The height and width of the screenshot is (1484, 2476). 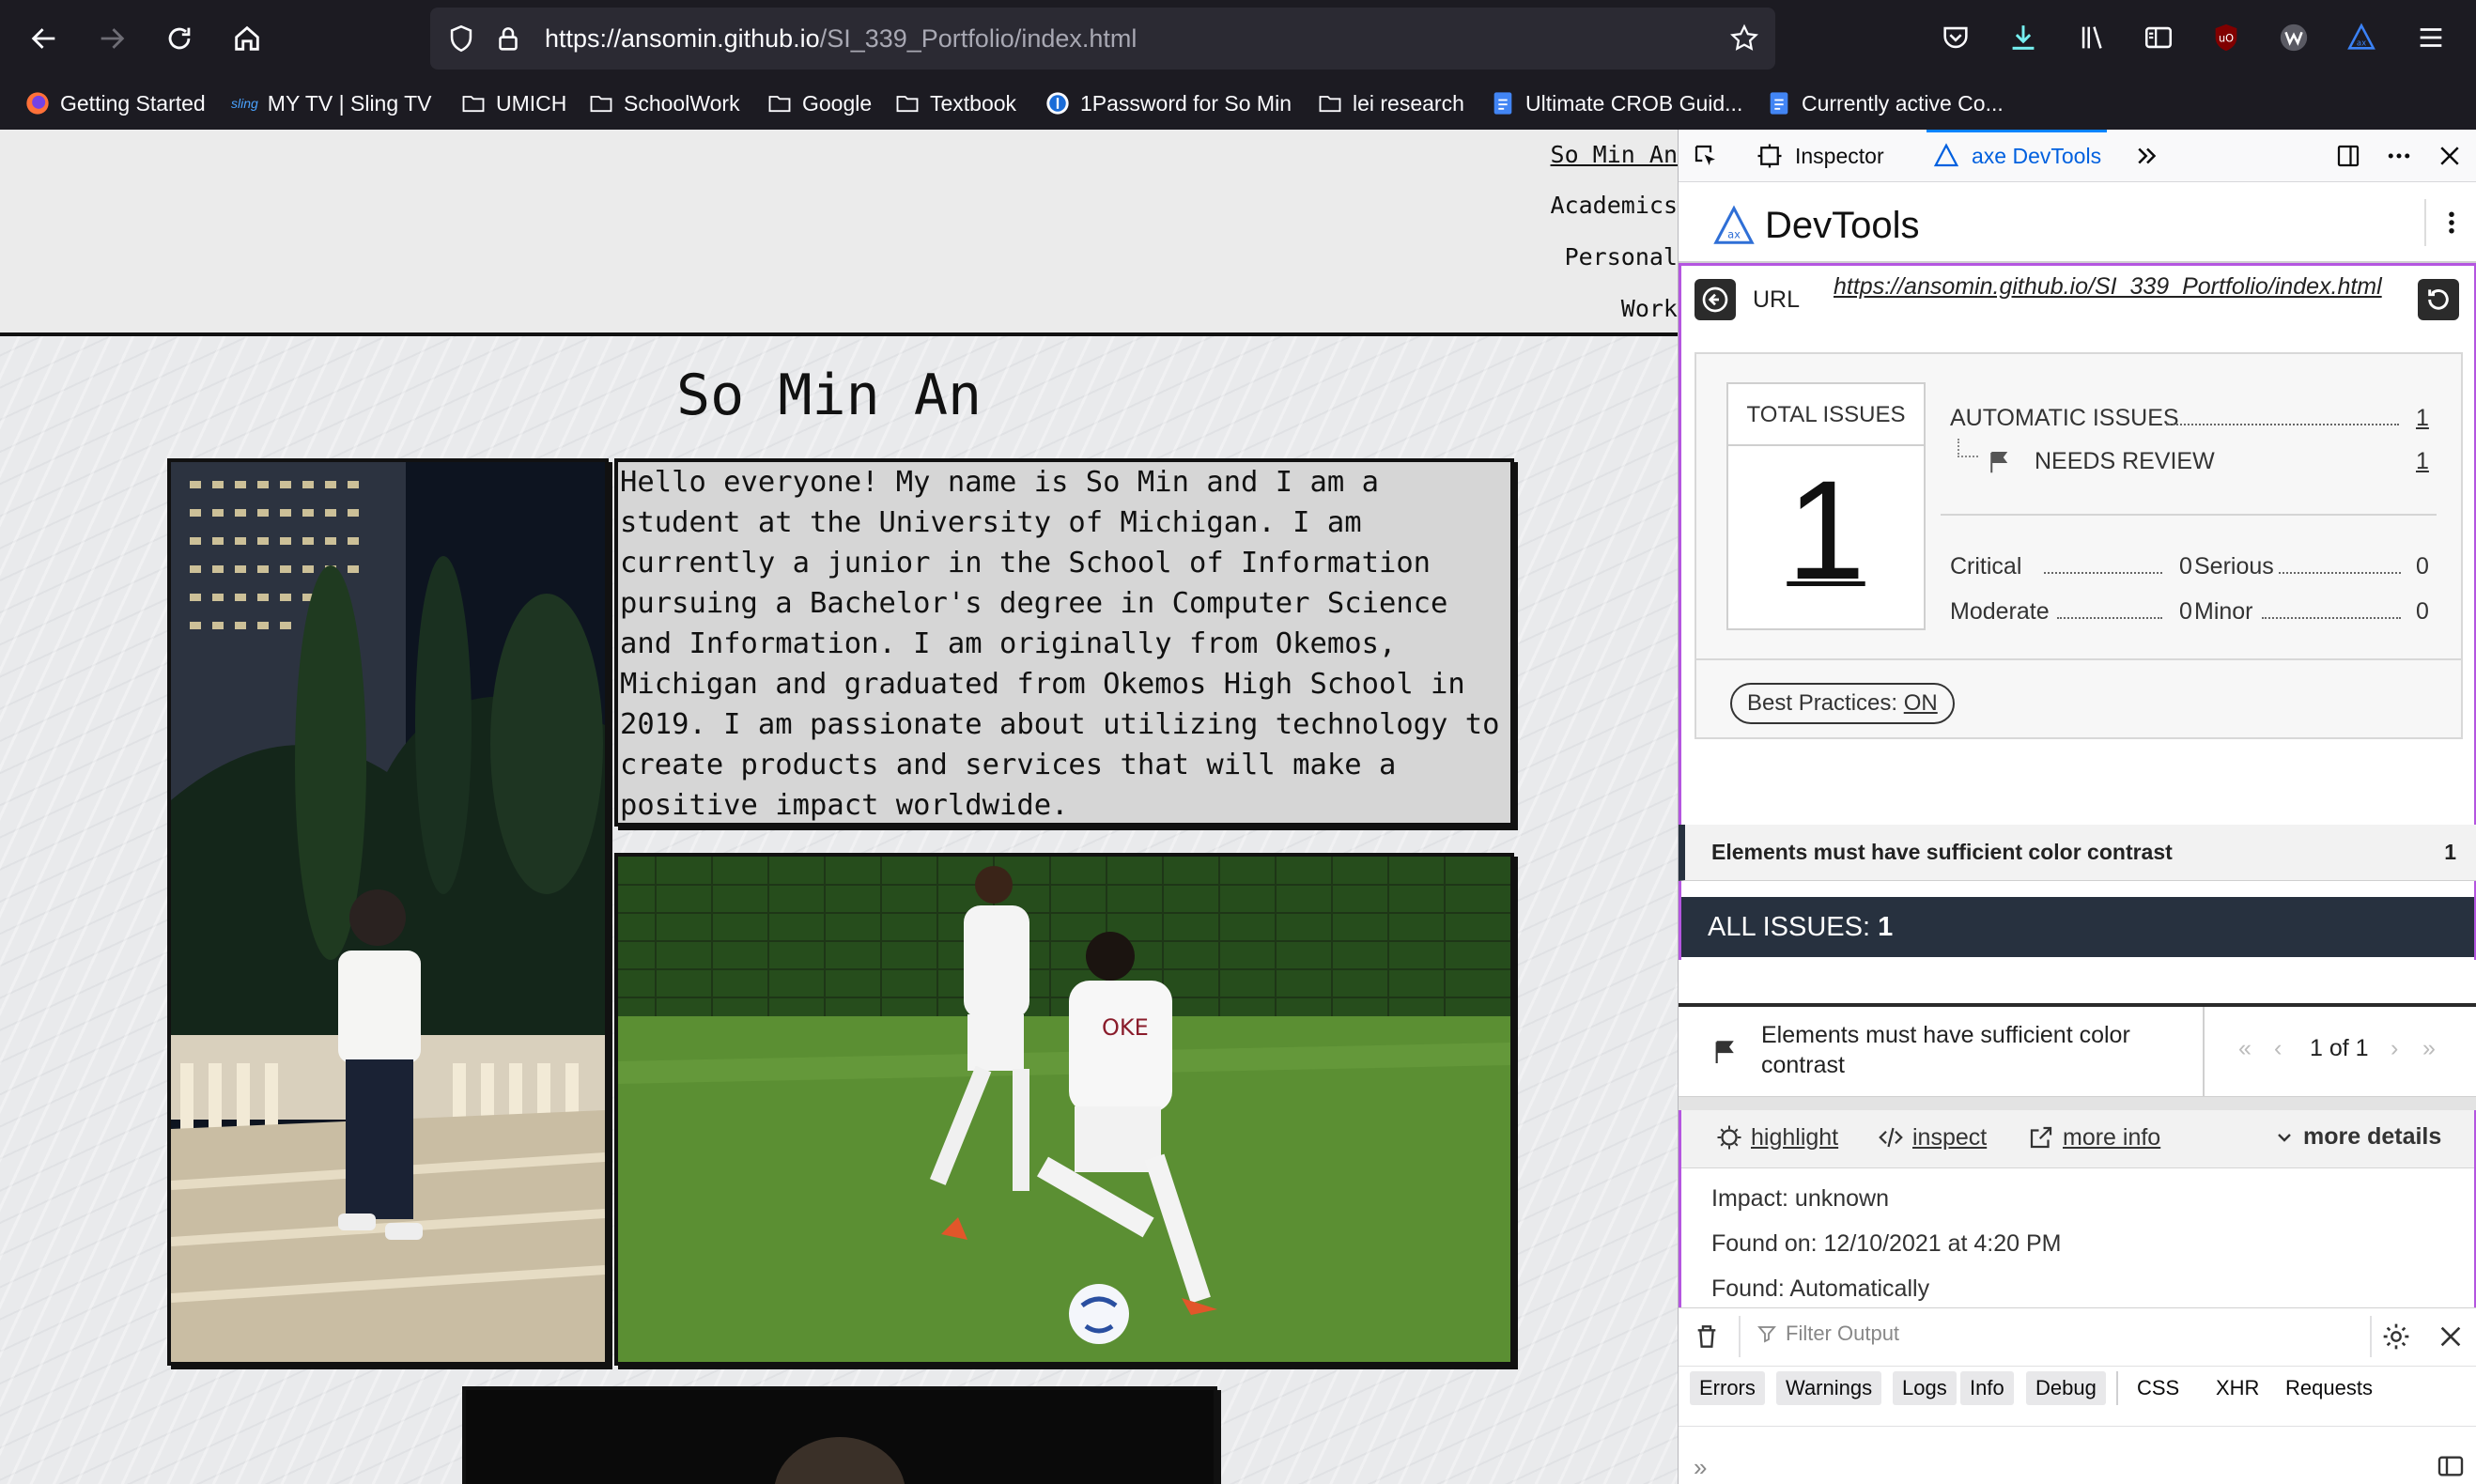 What do you see at coordinates (1614, 205) in the screenshot?
I see `nav-link-academics: Academics` at bounding box center [1614, 205].